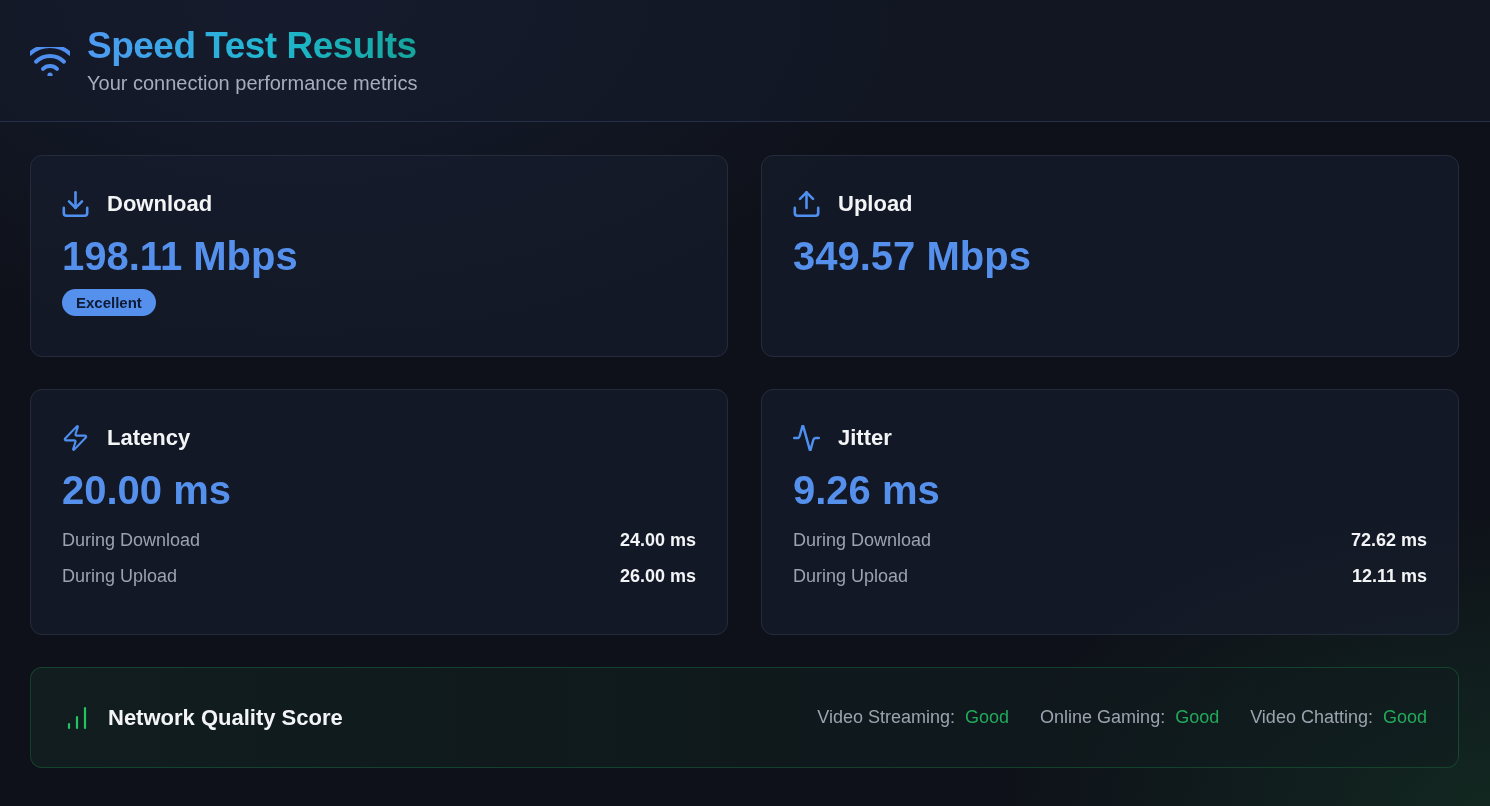 The width and height of the screenshot is (1490, 806). What do you see at coordinates (912, 256) in the screenshot?
I see `metric-value: 349.57 Mbps` at bounding box center [912, 256].